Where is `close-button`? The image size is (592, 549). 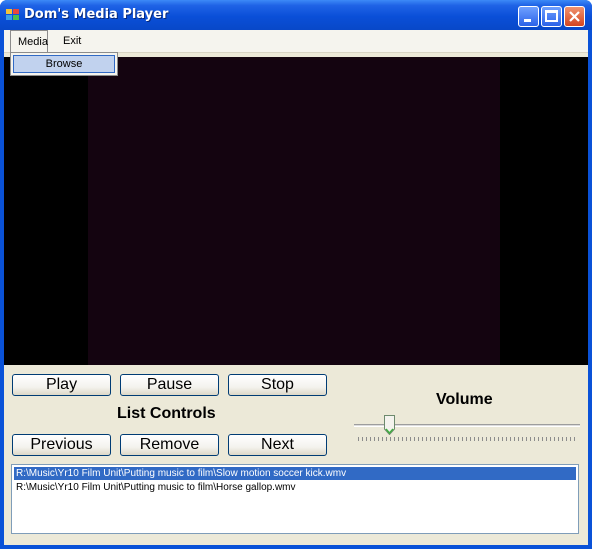 close-button is located at coordinates (574, 16).